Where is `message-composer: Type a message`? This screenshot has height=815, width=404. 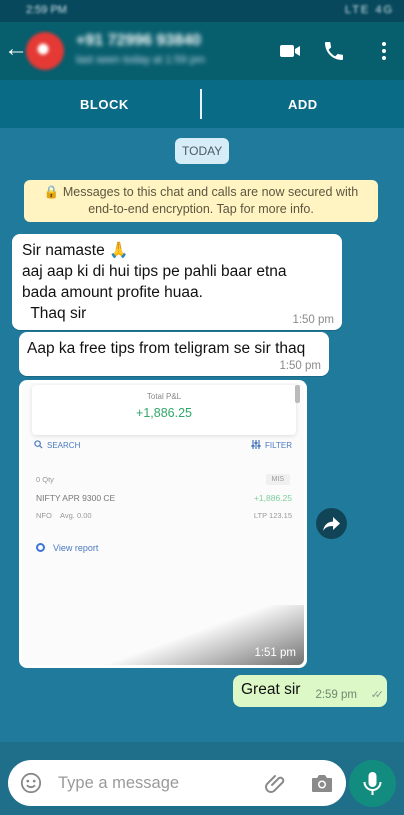 message-composer: Type a message is located at coordinates (177, 783).